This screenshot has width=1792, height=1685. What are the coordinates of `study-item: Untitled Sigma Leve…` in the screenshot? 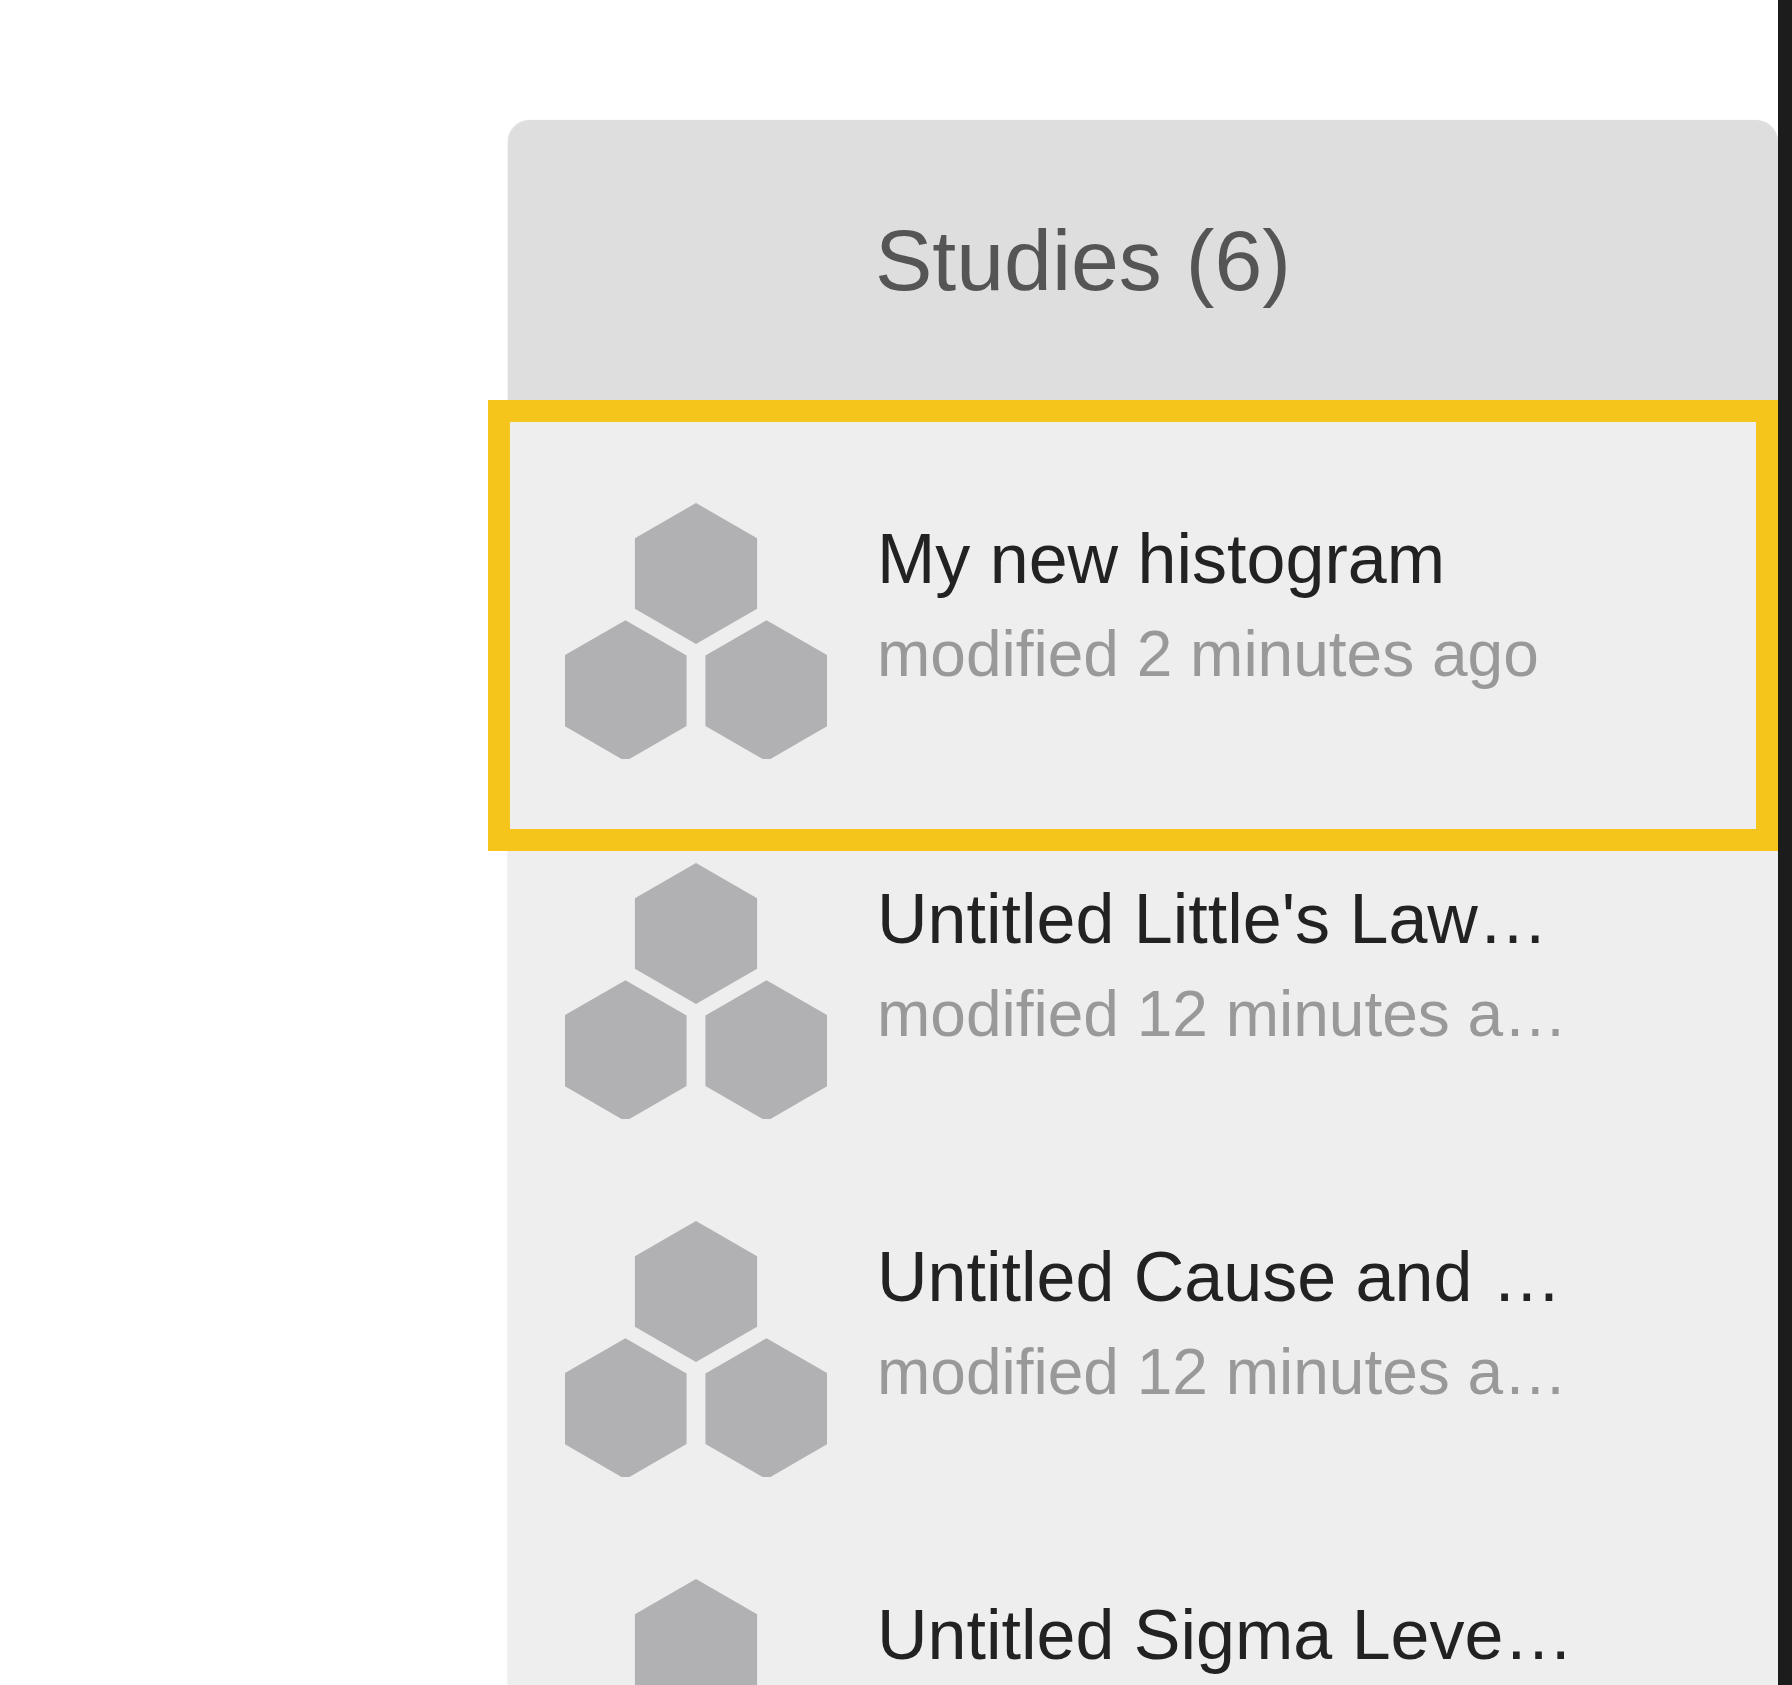 It's located at (1133, 1626).